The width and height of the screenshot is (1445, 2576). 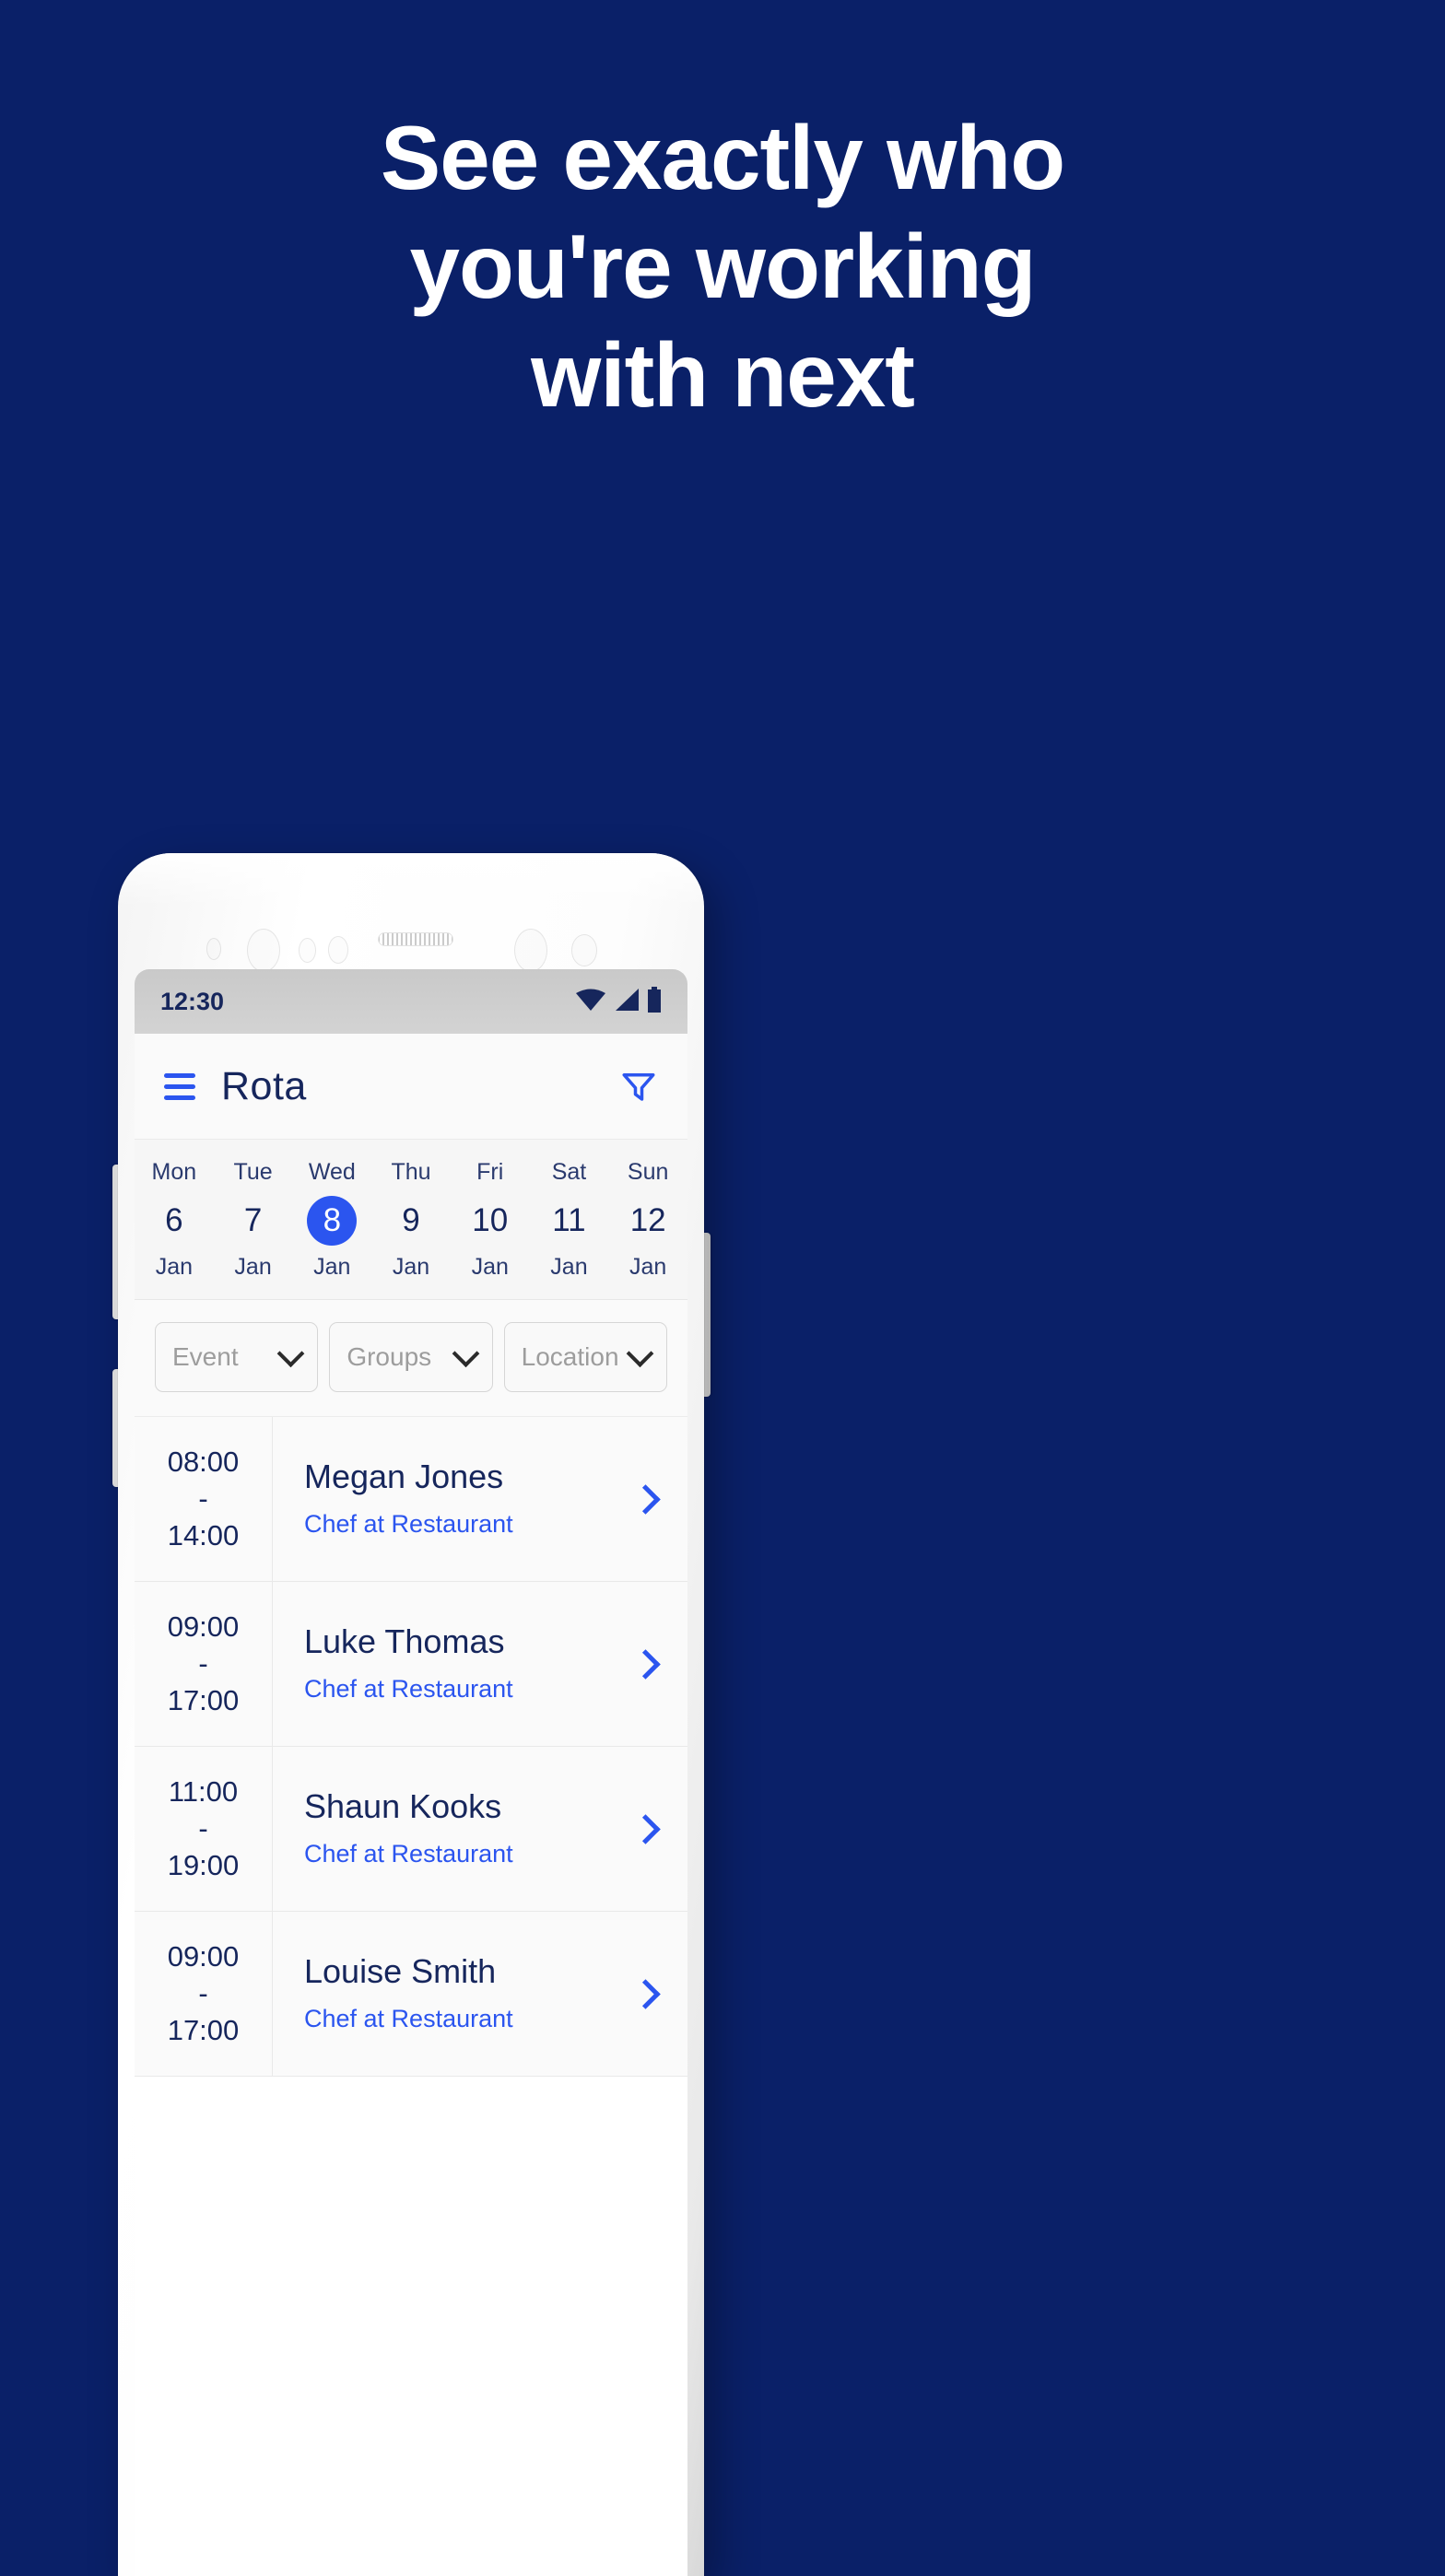 What do you see at coordinates (530, 950) in the screenshot?
I see `secondary-camera-icon` at bounding box center [530, 950].